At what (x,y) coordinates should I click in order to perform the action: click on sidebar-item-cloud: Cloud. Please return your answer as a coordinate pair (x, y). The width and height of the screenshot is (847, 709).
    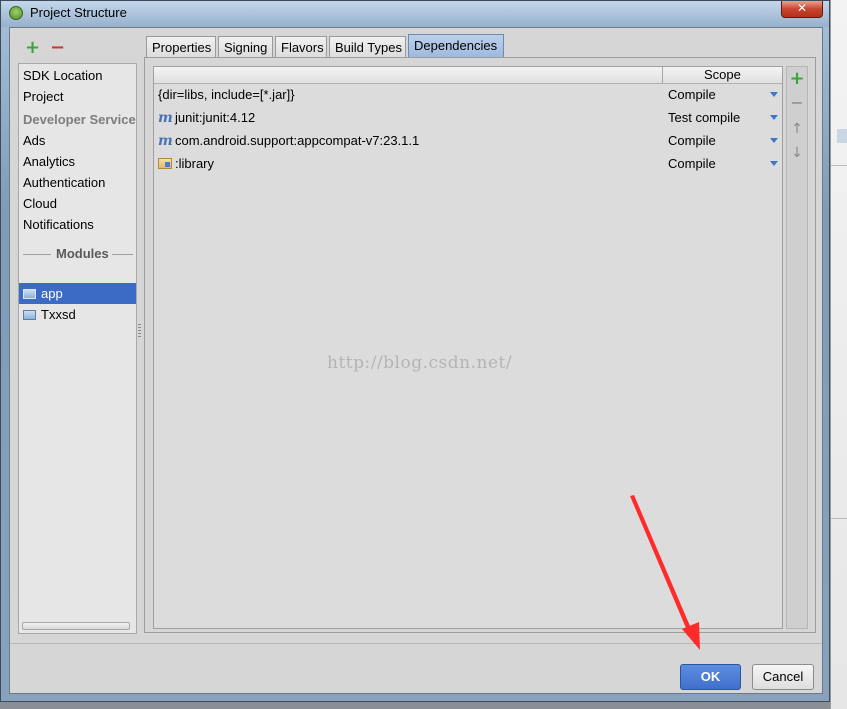
    Looking at the image, I should click on (77, 203).